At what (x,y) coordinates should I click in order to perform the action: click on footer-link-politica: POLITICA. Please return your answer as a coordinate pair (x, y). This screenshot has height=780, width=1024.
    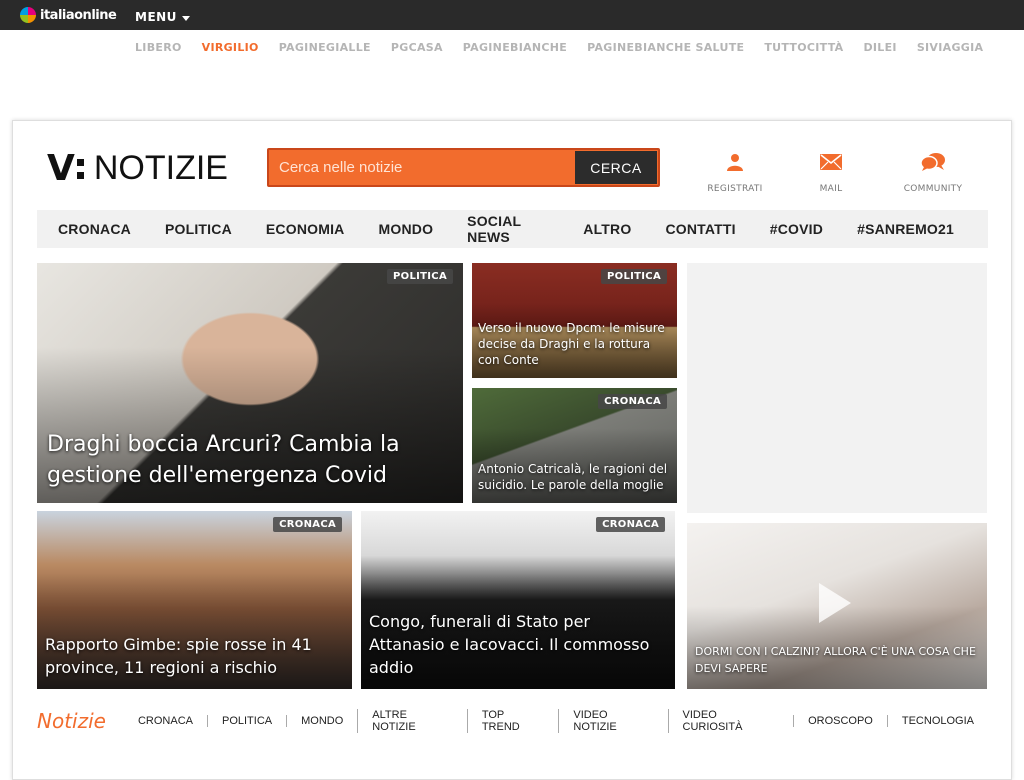
    Looking at the image, I should click on (246, 721).